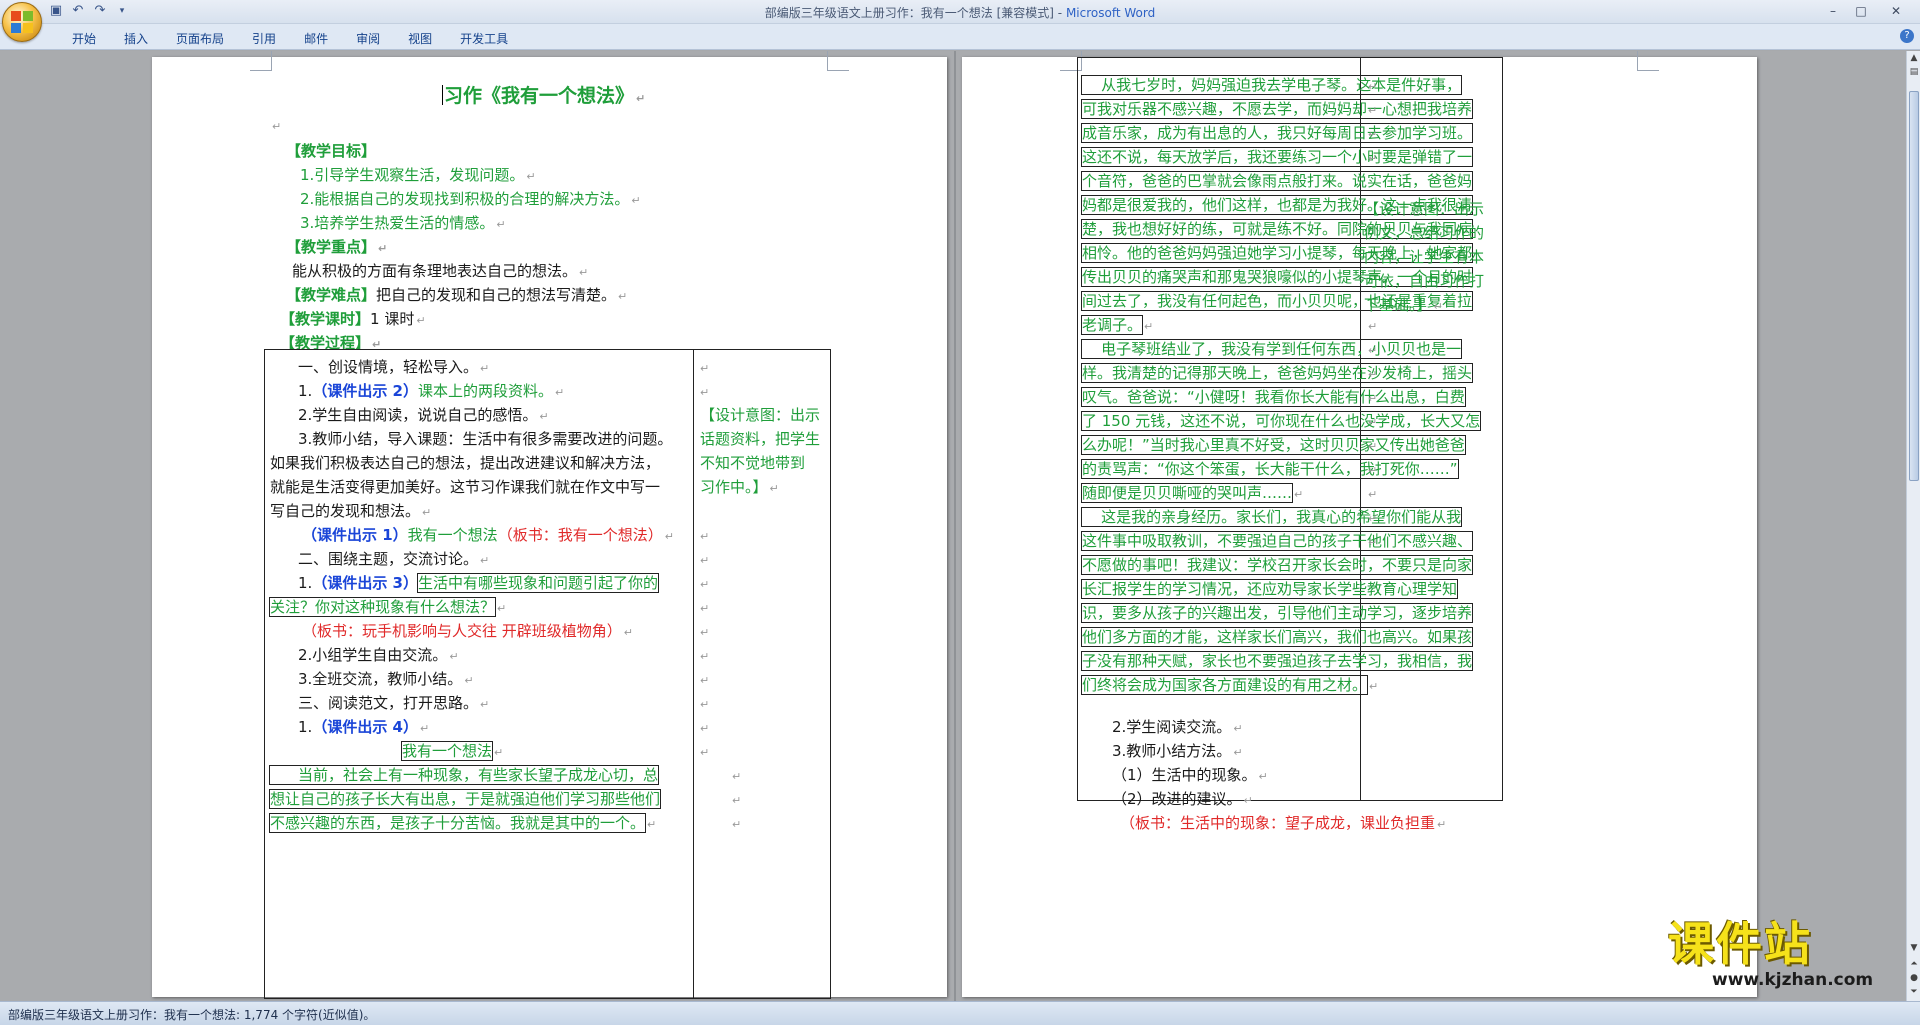  Describe the element at coordinates (465, 799) in the screenshot. I see `essay-line-2: 想让自己的孩子长大有出息，于是就强迫他们学习那些他们` at that location.